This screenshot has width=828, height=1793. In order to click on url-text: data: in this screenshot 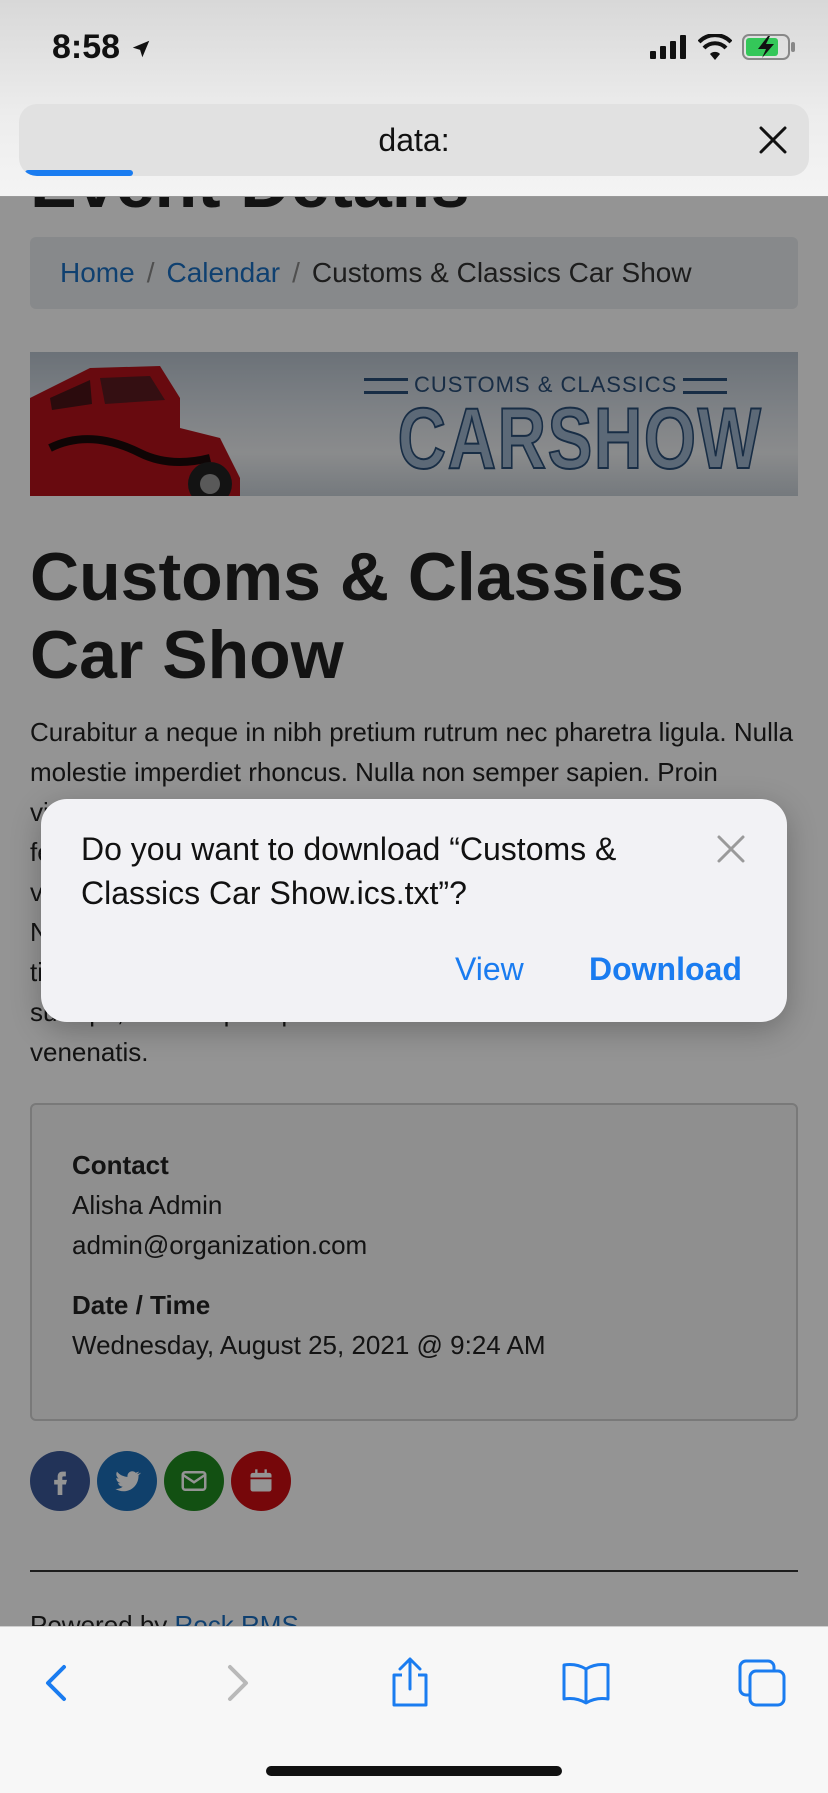, I will do `click(414, 140)`.